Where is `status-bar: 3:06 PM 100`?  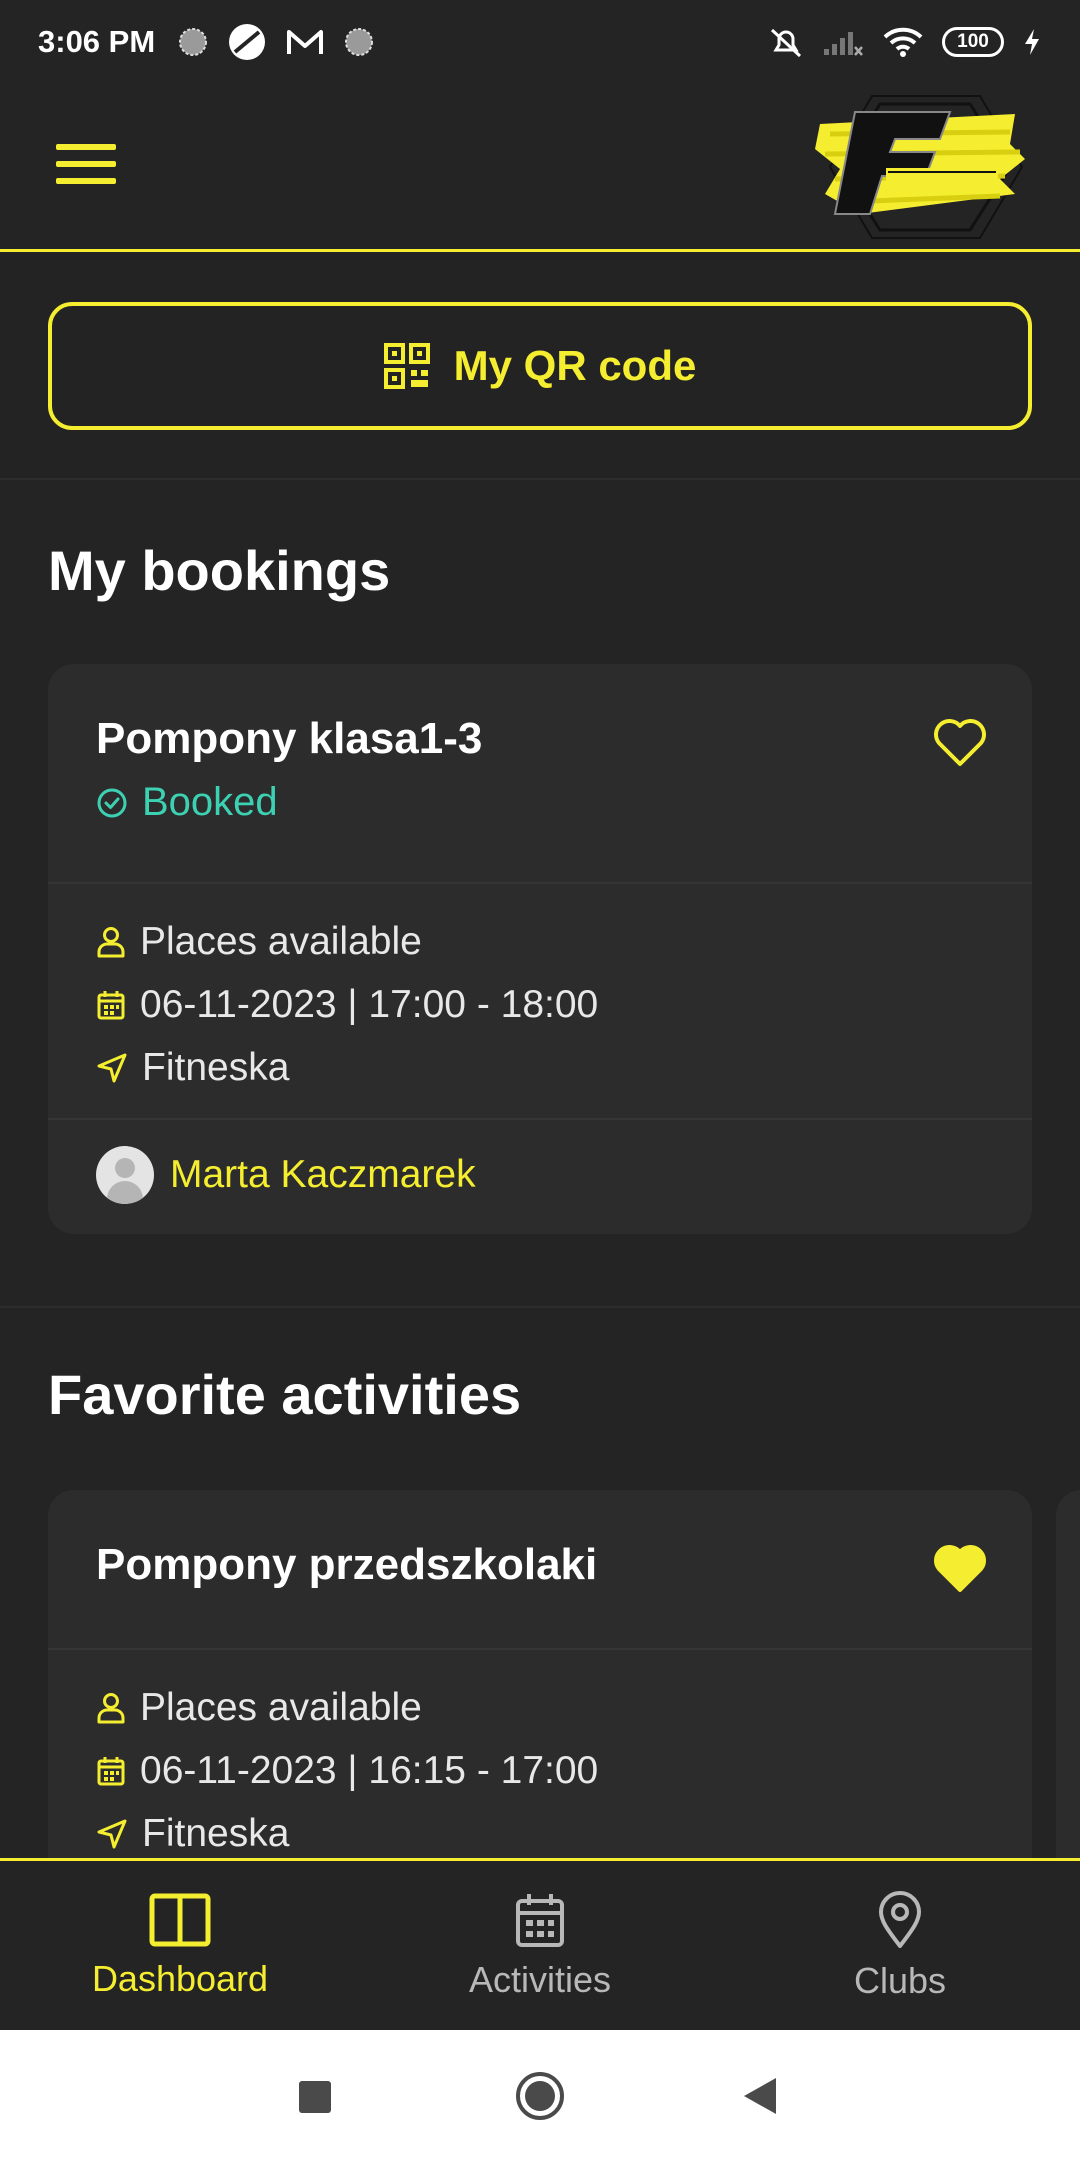 status-bar: 3:06 PM 100 is located at coordinates (540, 42).